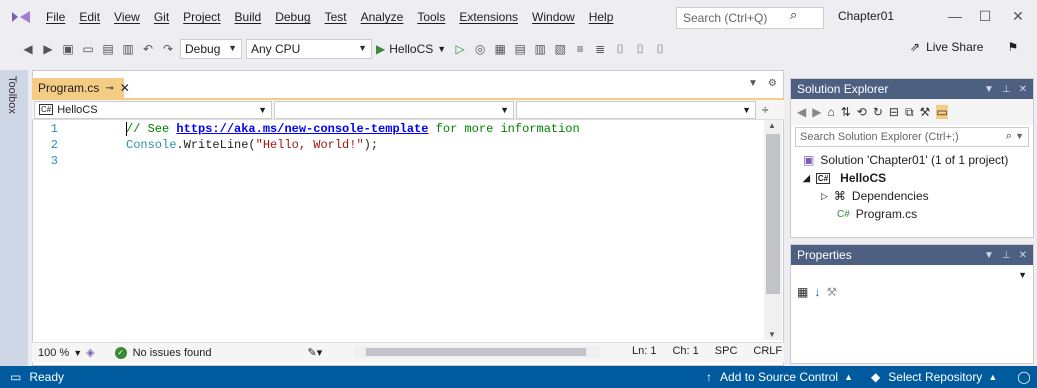 Image resolution: width=1037 pixels, height=388 pixels. Describe the element at coordinates (460, 49) in the screenshot. I see `start-without-debugging-icon: ▷` at that location.